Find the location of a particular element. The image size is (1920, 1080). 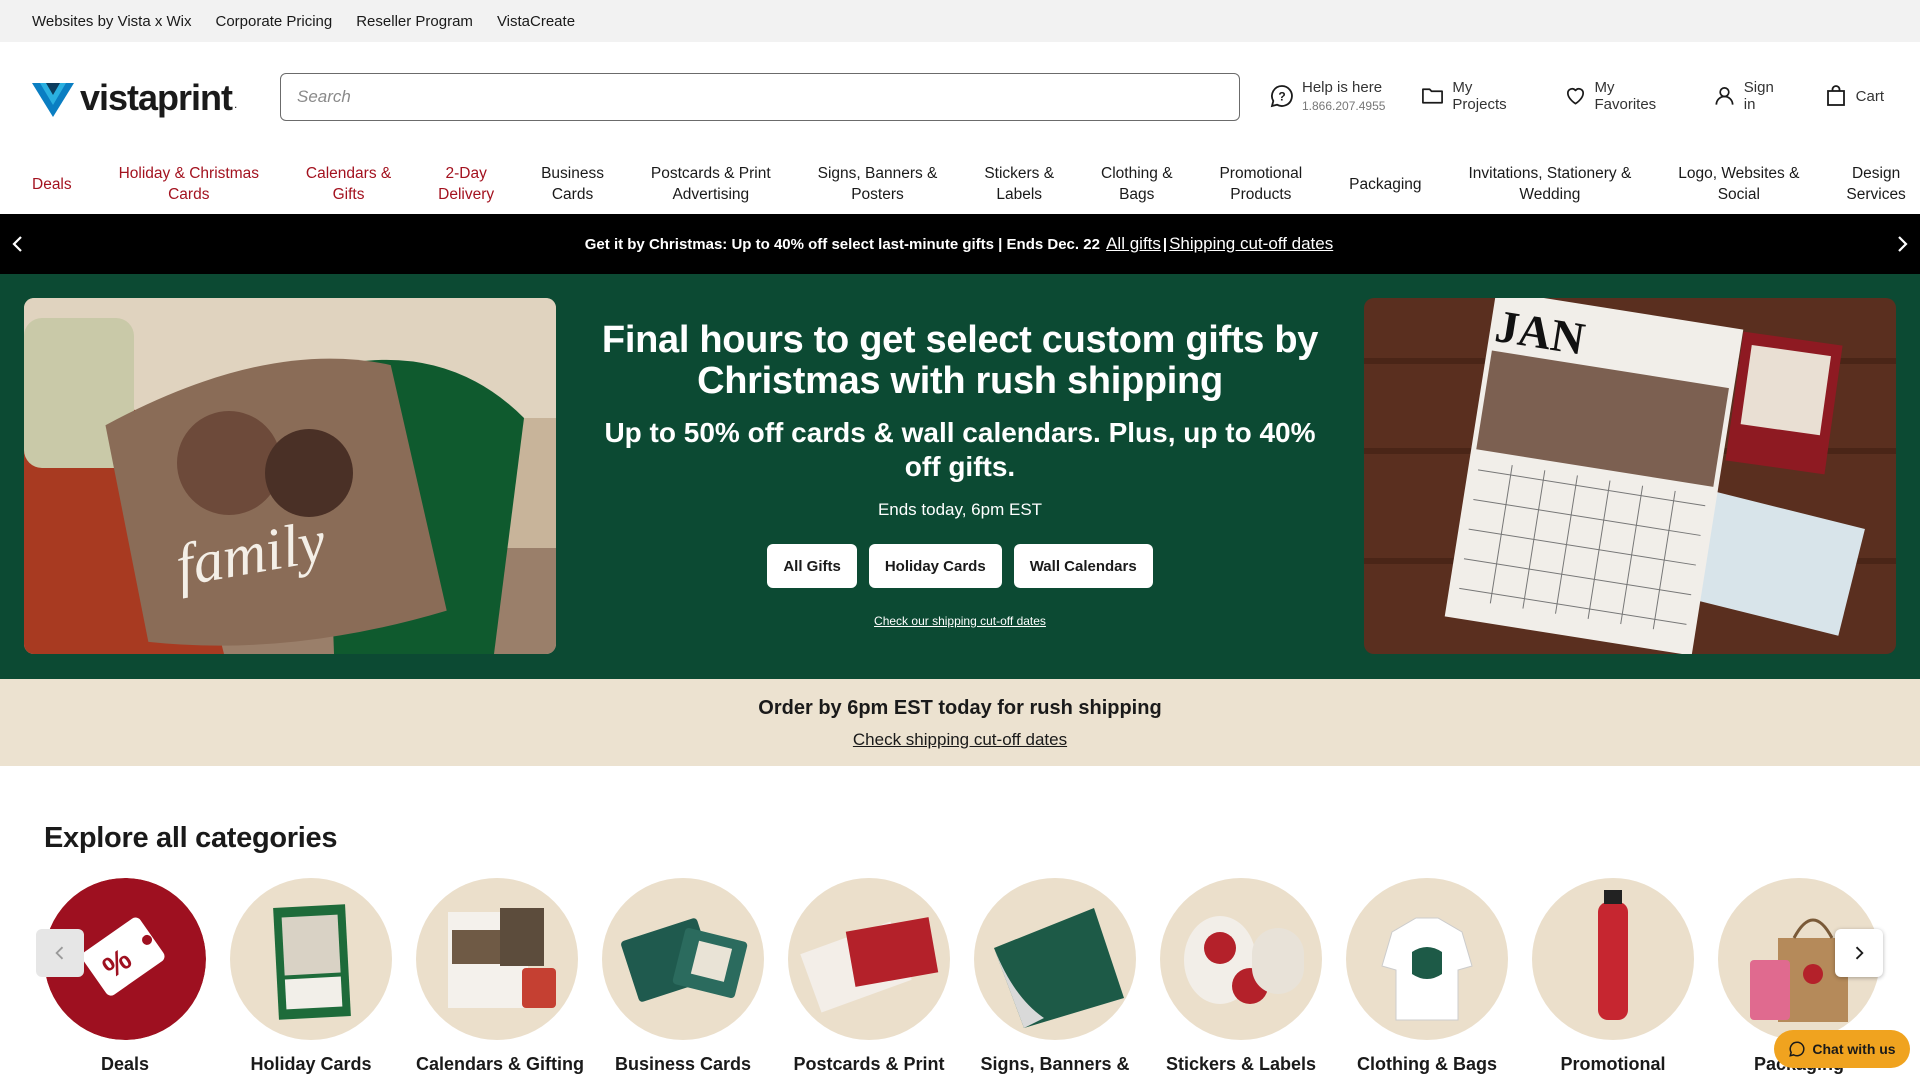

hero-ends-text: Ends today, 6pm EST is located at coordinates (960, 509).